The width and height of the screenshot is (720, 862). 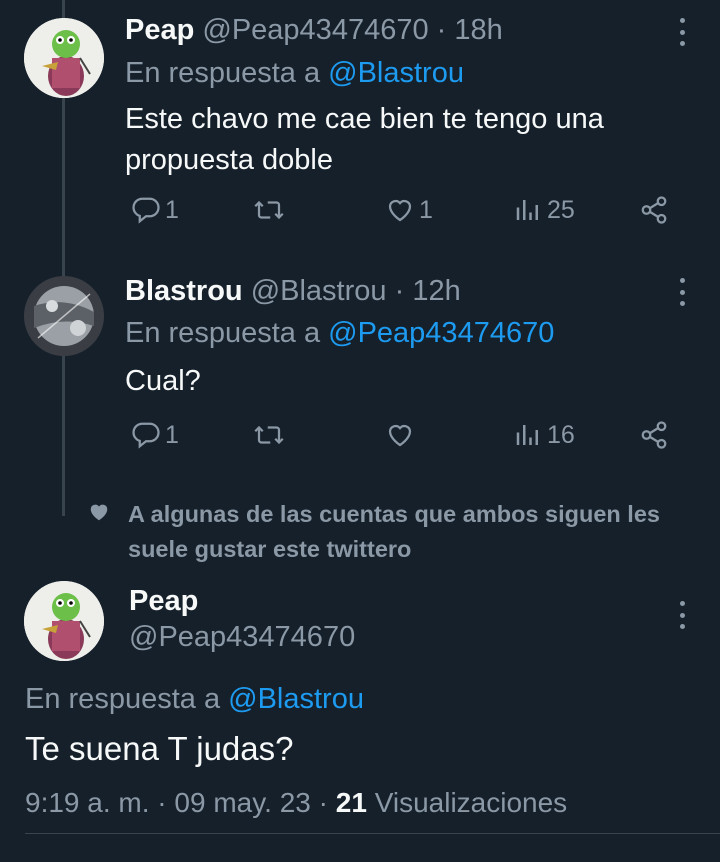 What do you see at coordinates (561, 434) in the screenshot?
I see `views-count: 16` at bounding box center [561, 434].